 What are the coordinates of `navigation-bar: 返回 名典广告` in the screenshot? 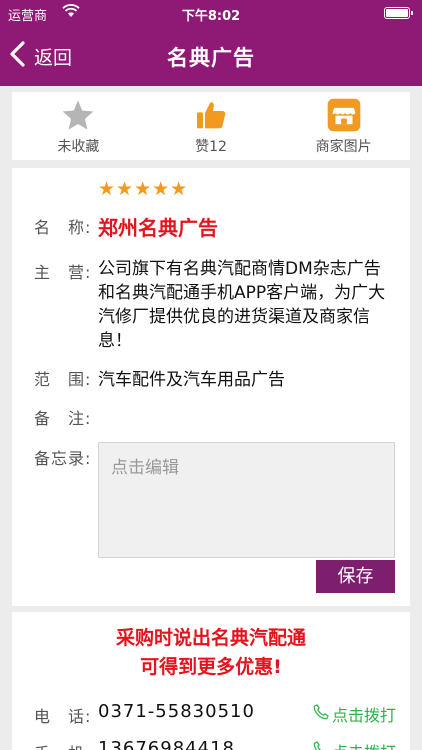 It's located at (211, 56).